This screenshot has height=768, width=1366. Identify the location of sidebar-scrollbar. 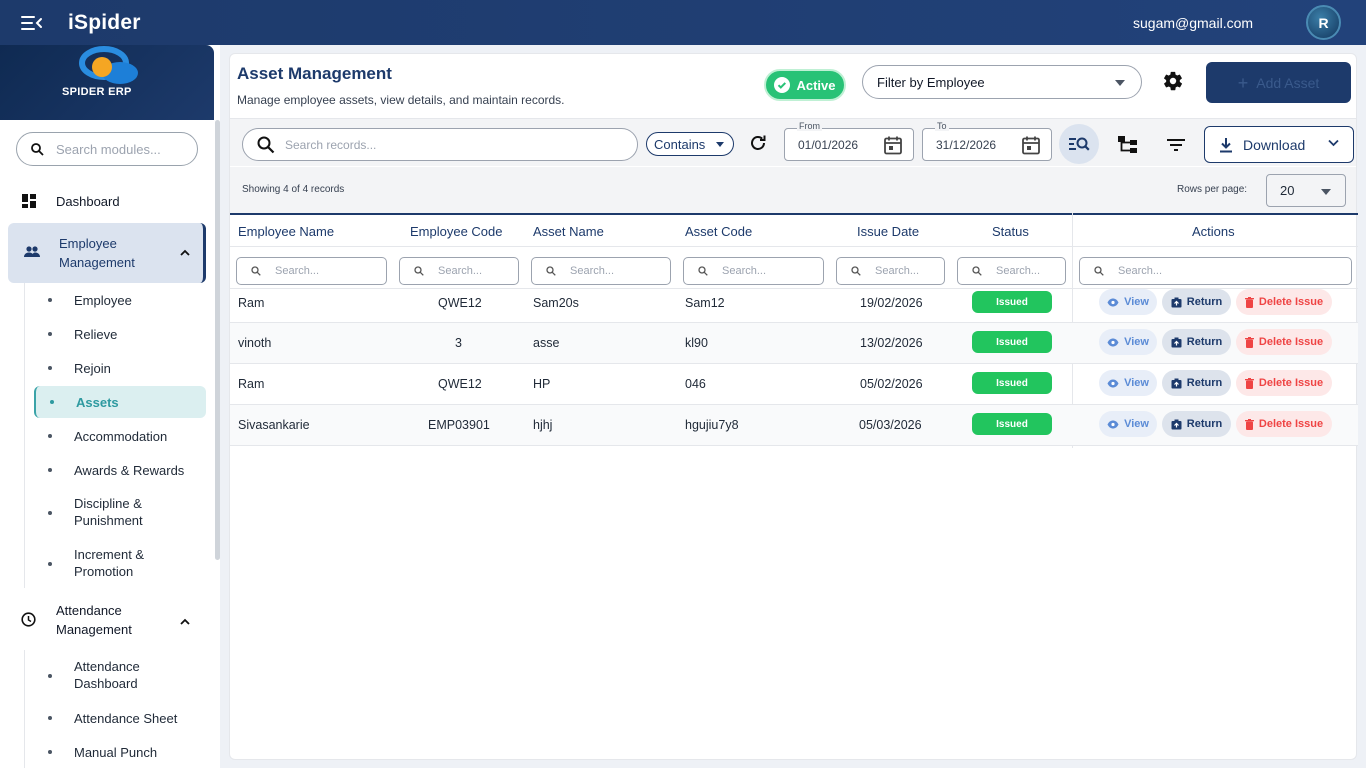
(217, 340).